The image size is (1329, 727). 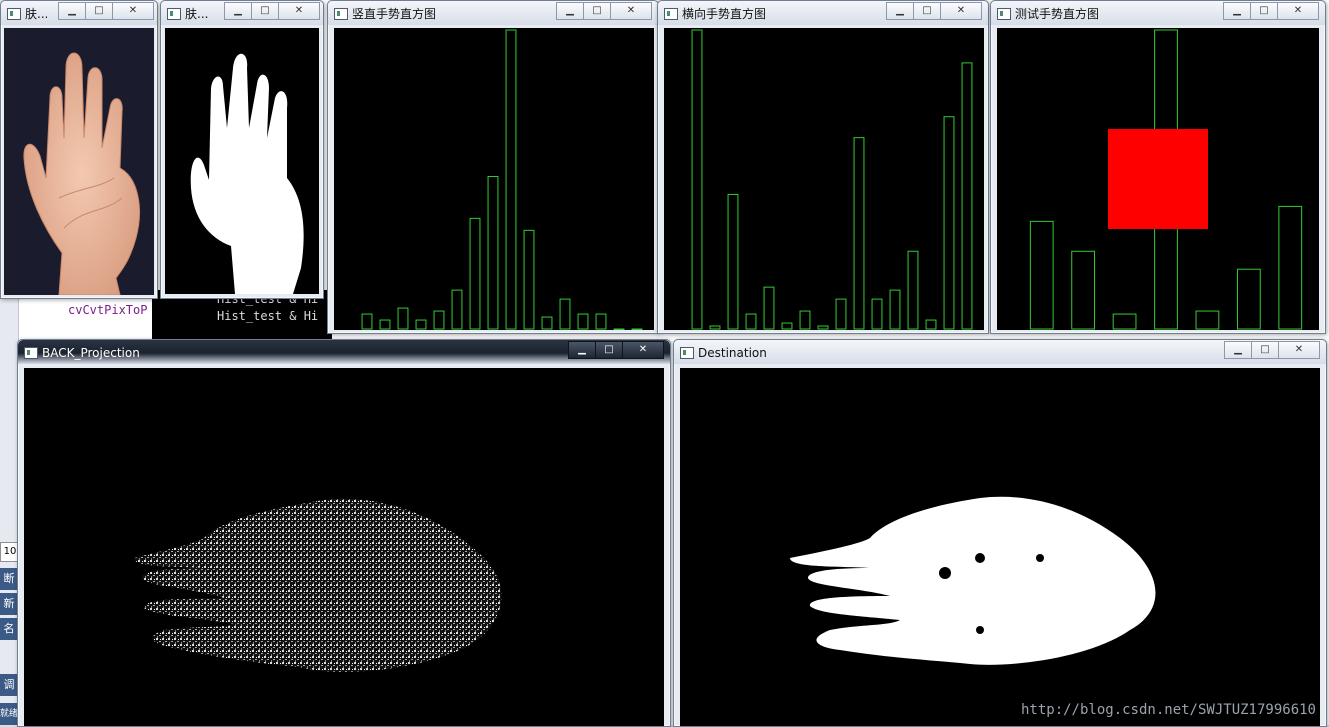 What do you see at coordinates (107, 310) in the screenshot?
I see `code-line: cvCvtPixToP` at bounding box center [107, 310].